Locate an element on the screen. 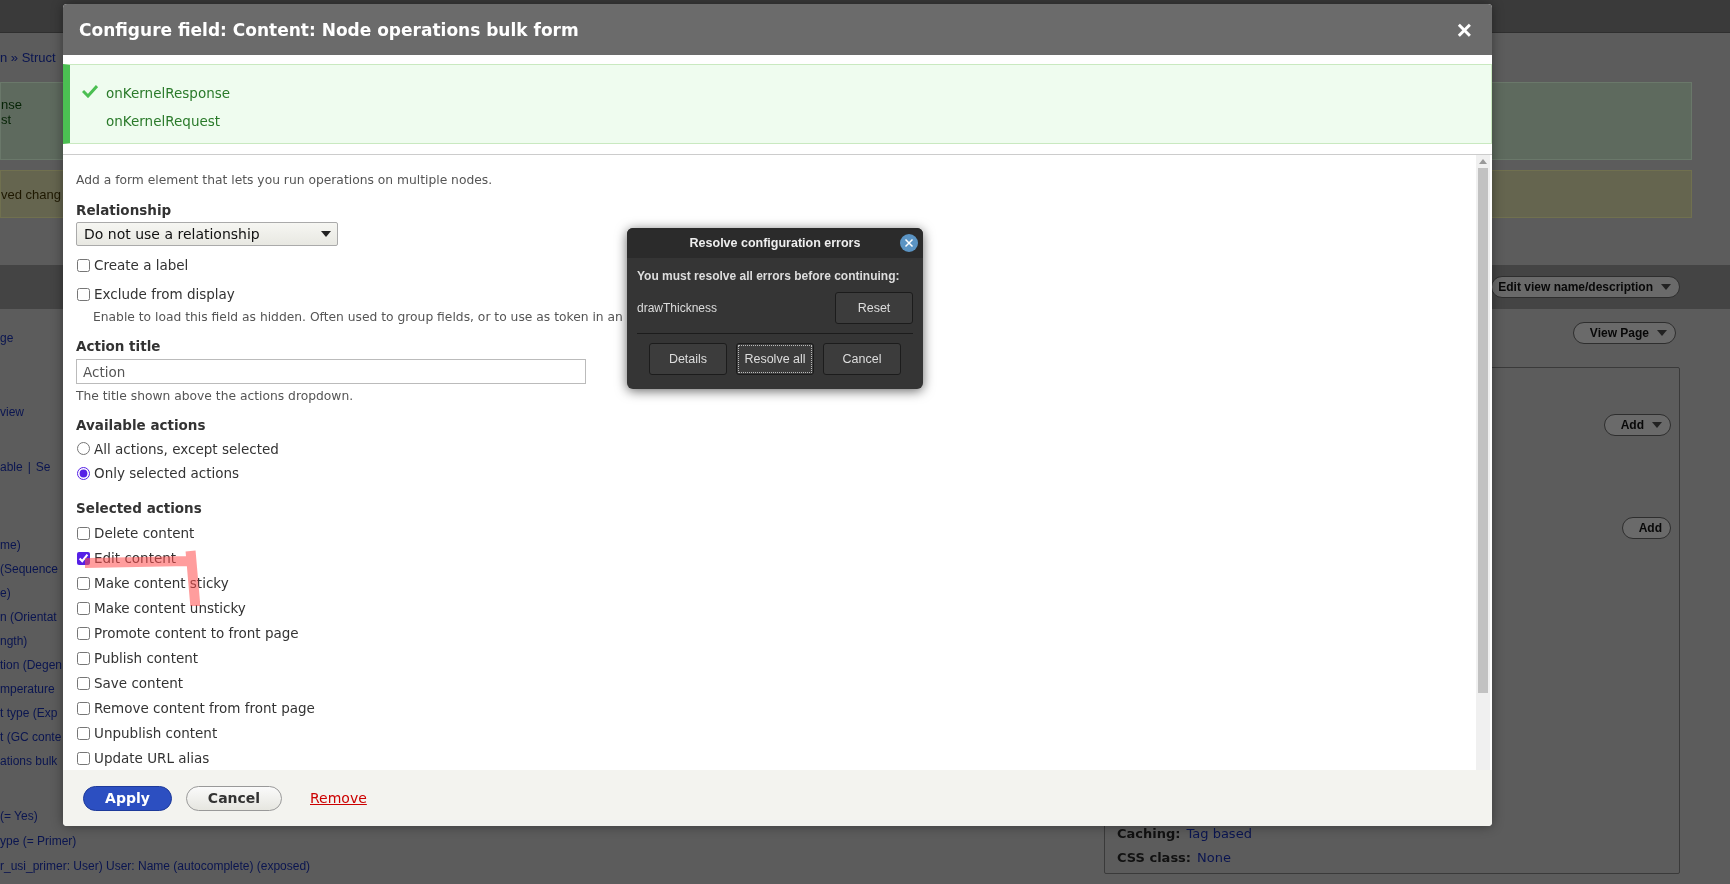 The width and height of the screenshot is (1730, 884). dialog-button: Details is located at coordinates (688, 359).